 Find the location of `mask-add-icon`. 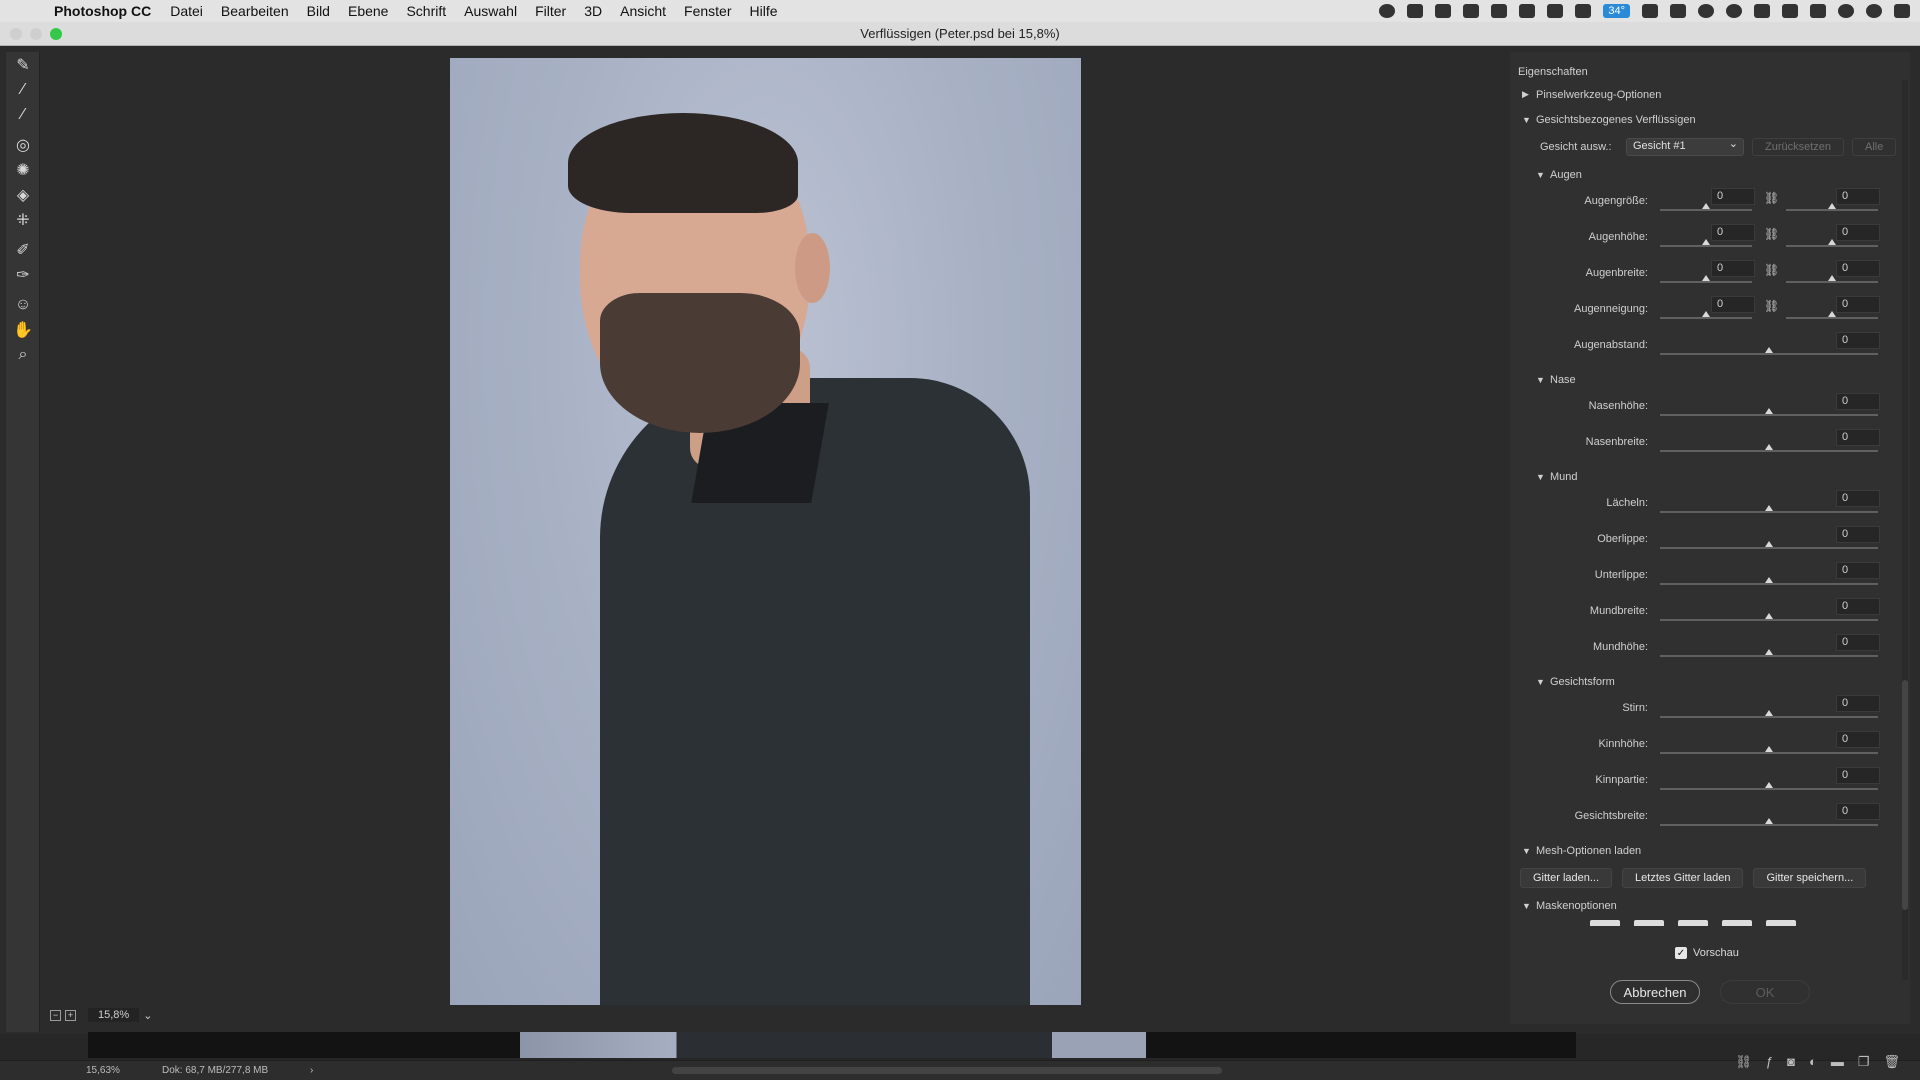

mask-add-icon is located at coordinates (1649, 923).